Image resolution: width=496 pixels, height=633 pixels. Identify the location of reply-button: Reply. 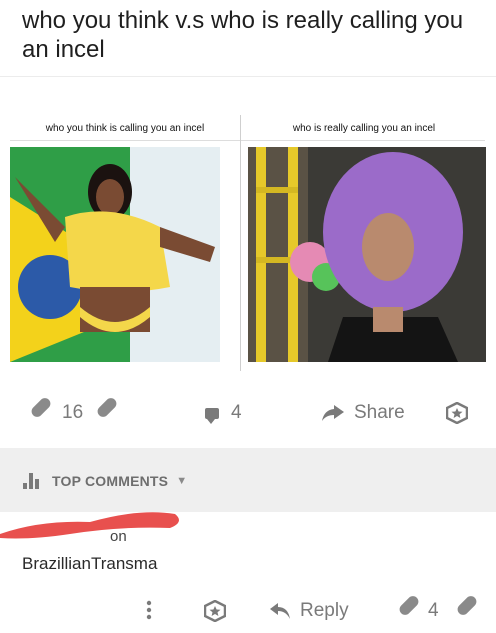
(309, 611).